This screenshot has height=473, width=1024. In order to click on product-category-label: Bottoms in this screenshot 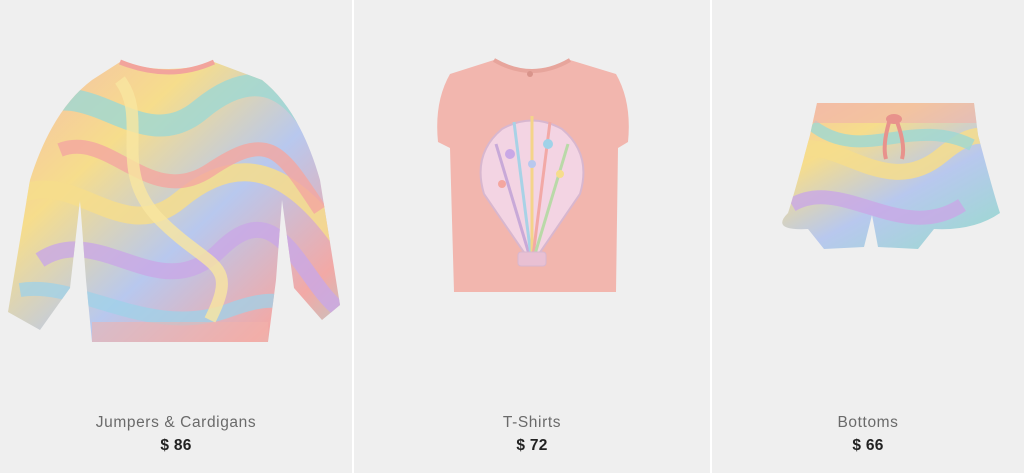, I will do `click(868, 423)`.